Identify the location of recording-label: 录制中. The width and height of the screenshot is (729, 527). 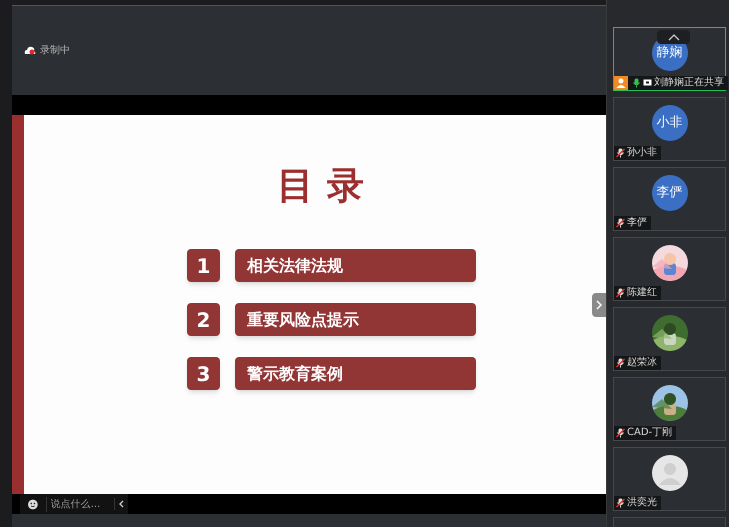
(55, 51).